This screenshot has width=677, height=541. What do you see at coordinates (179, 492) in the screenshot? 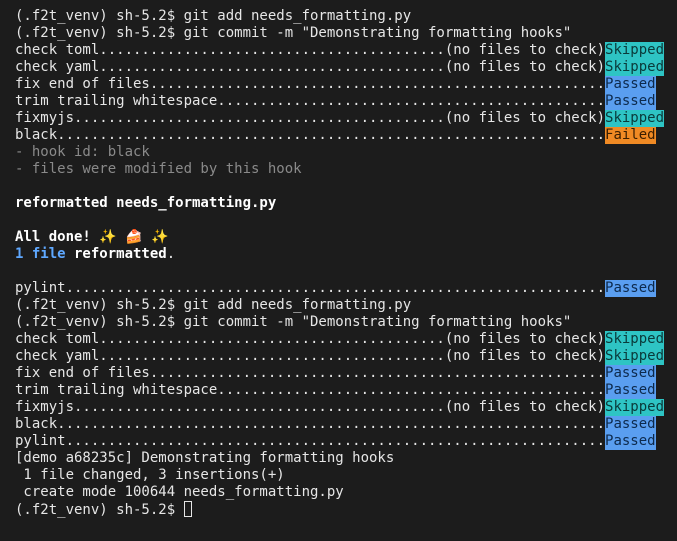
I see `terminal-text: create mode 100644 needs_formatting.py` at bounding box center [179, 492].